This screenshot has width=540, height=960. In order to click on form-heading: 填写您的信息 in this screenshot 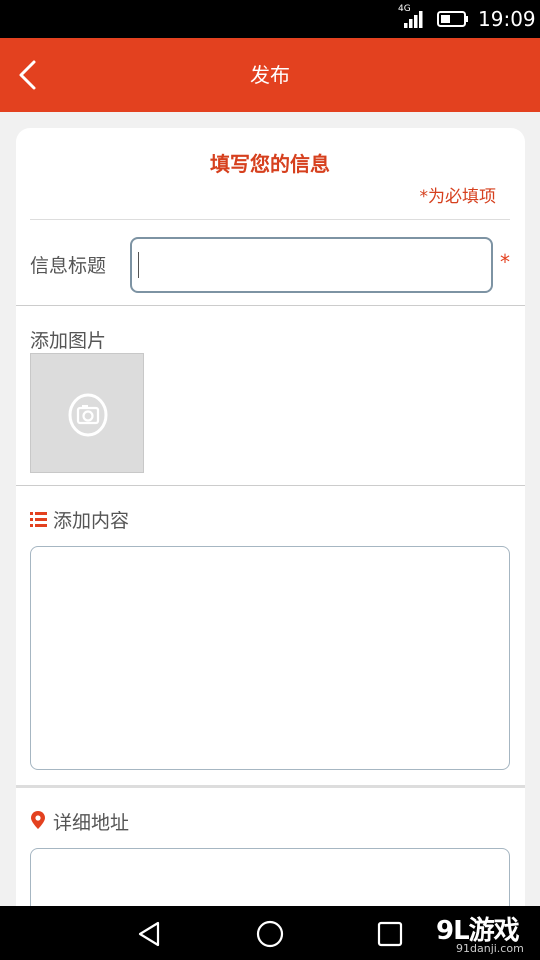, I will do `click(270, 164)`.